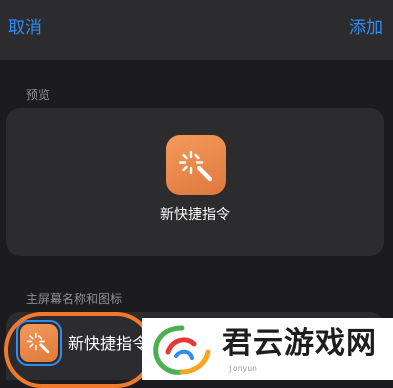  I want to click on cancel-button: 取消, so click(25, 28).